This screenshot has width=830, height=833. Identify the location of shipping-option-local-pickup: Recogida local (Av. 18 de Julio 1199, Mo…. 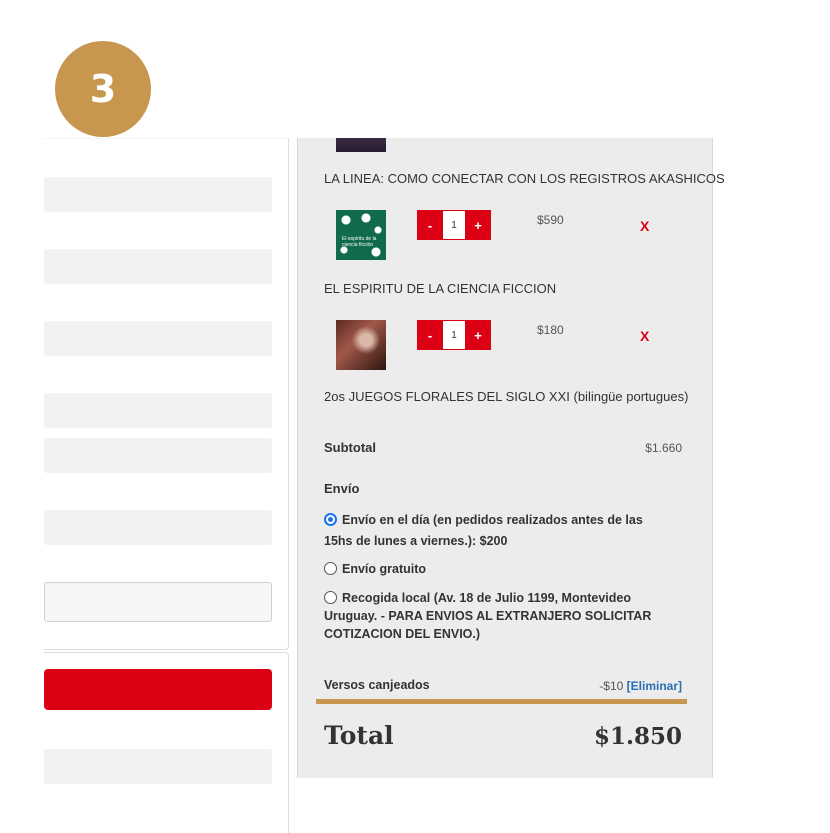
(499, 616).